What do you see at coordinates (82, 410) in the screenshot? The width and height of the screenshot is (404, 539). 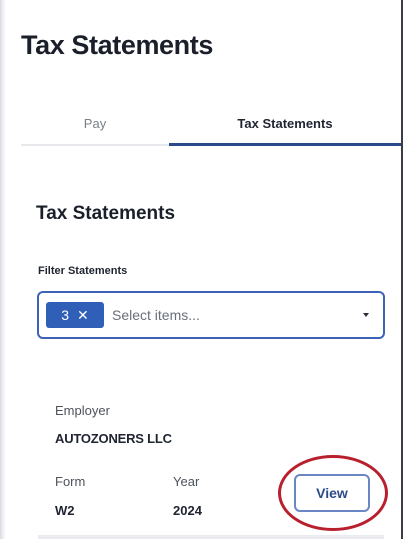 I see `employer-label: Employer` at bounding box center [82, 410].